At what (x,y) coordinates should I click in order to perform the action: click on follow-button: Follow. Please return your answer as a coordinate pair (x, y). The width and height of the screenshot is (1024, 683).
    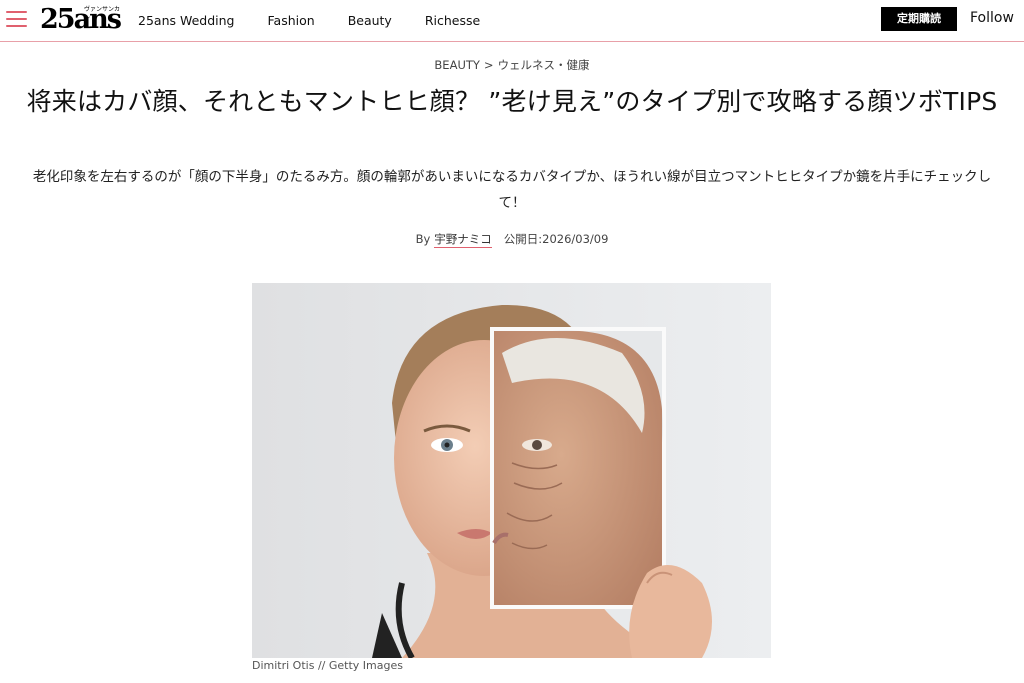
    Looking at the image, I should click on (992, 18).